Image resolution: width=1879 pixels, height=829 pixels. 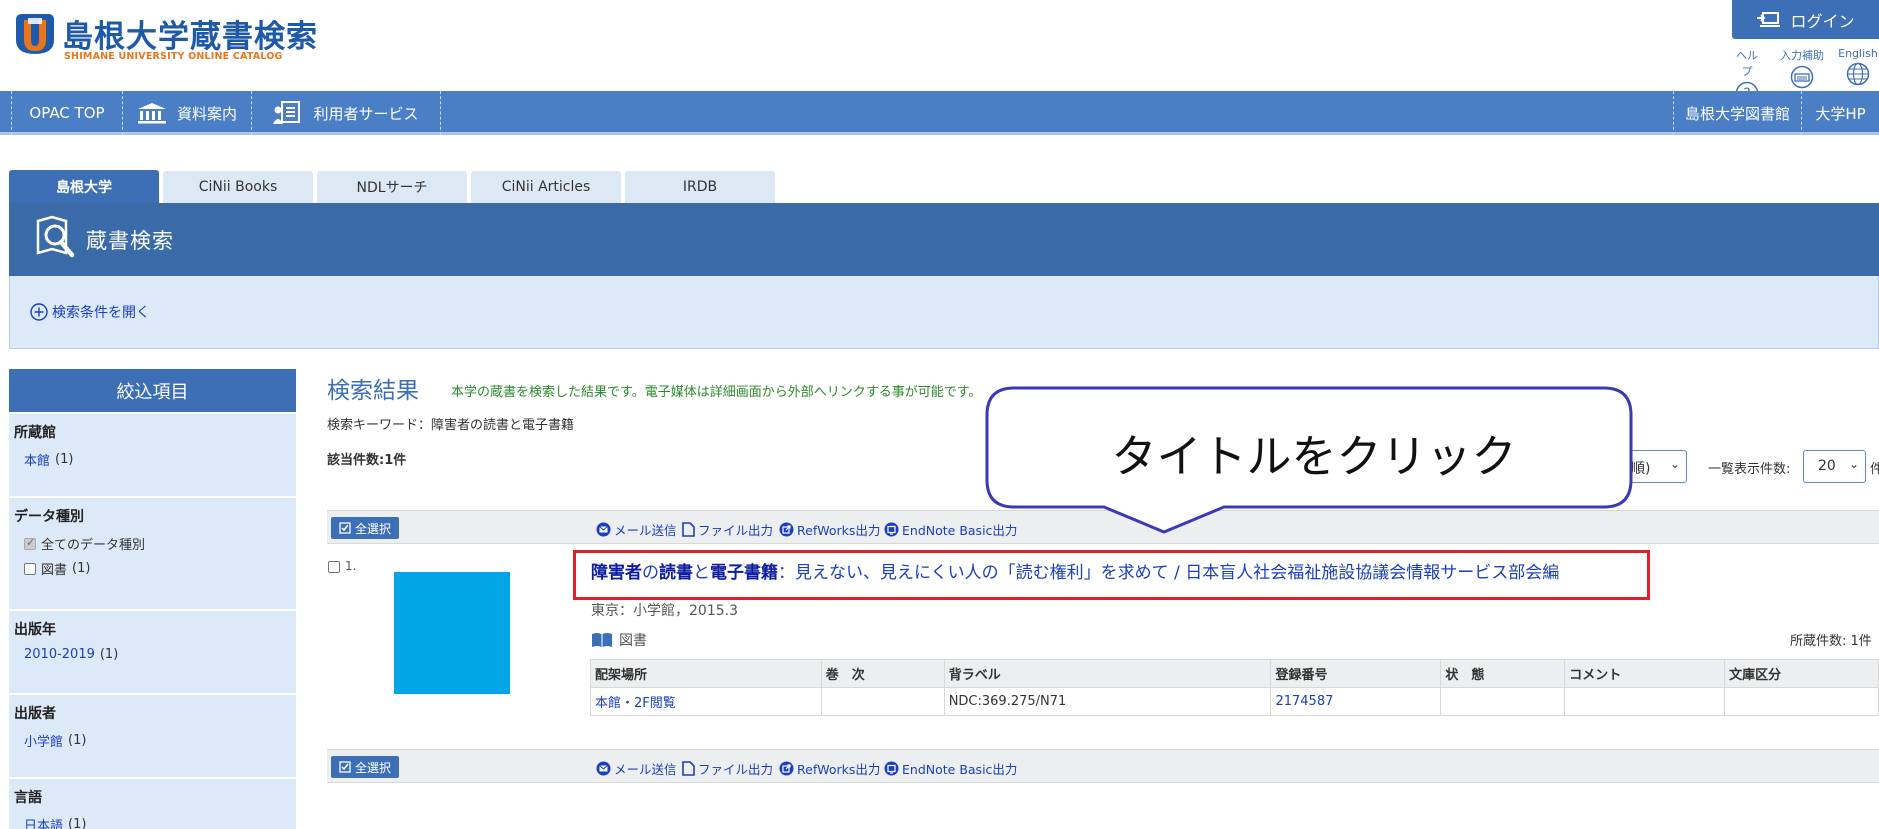 What do you see at coordinates (706, 673) in the screenshot?
I see `holdings-header: 配架場所` at bounding box center [706, 673].